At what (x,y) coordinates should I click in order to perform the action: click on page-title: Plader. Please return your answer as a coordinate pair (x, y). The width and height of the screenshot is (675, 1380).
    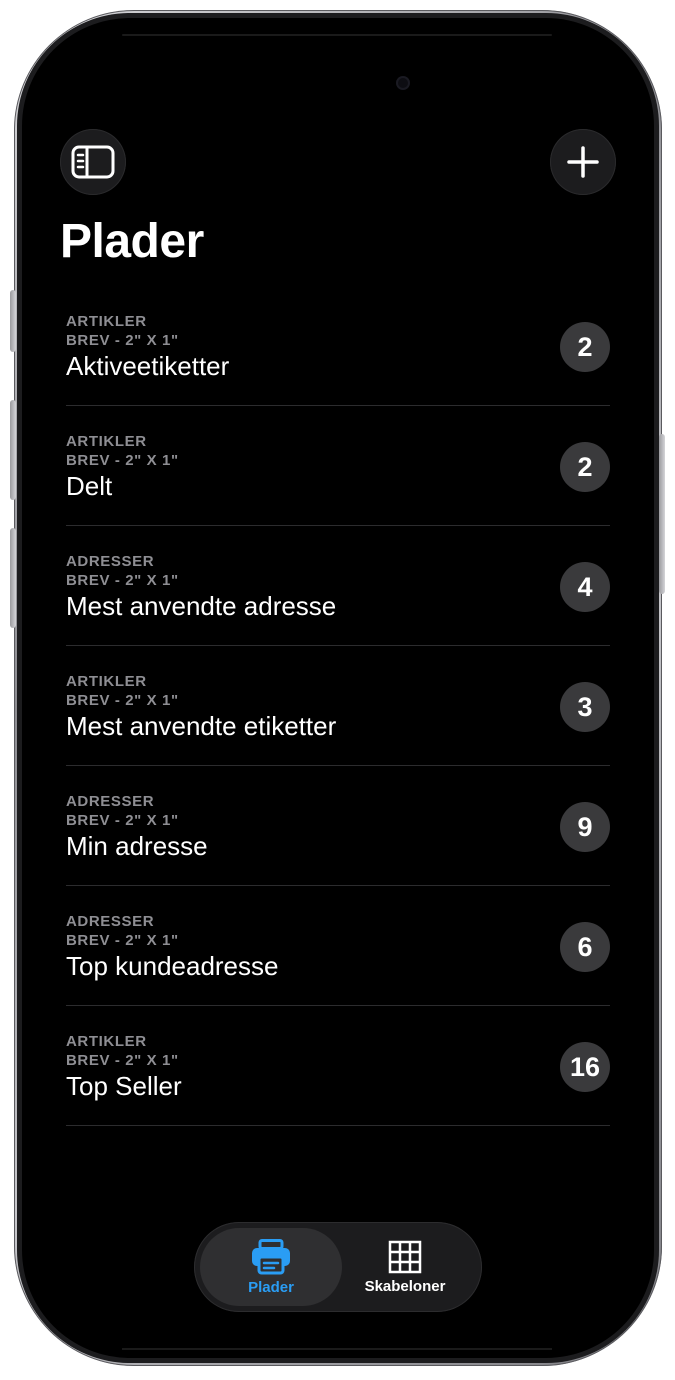
    Looking at the image, I should click on (132, 241).